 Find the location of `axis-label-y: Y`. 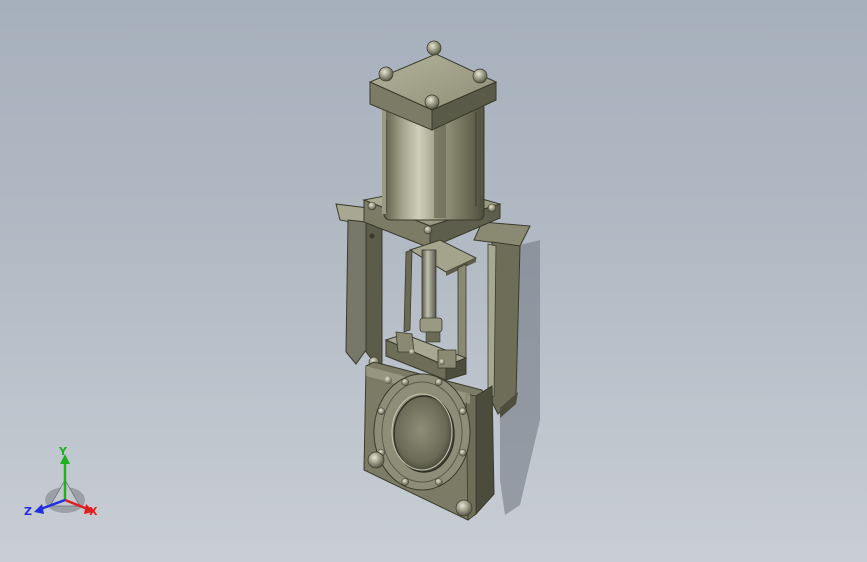

axis-label-y: Y is located at coordinates (63, 451).